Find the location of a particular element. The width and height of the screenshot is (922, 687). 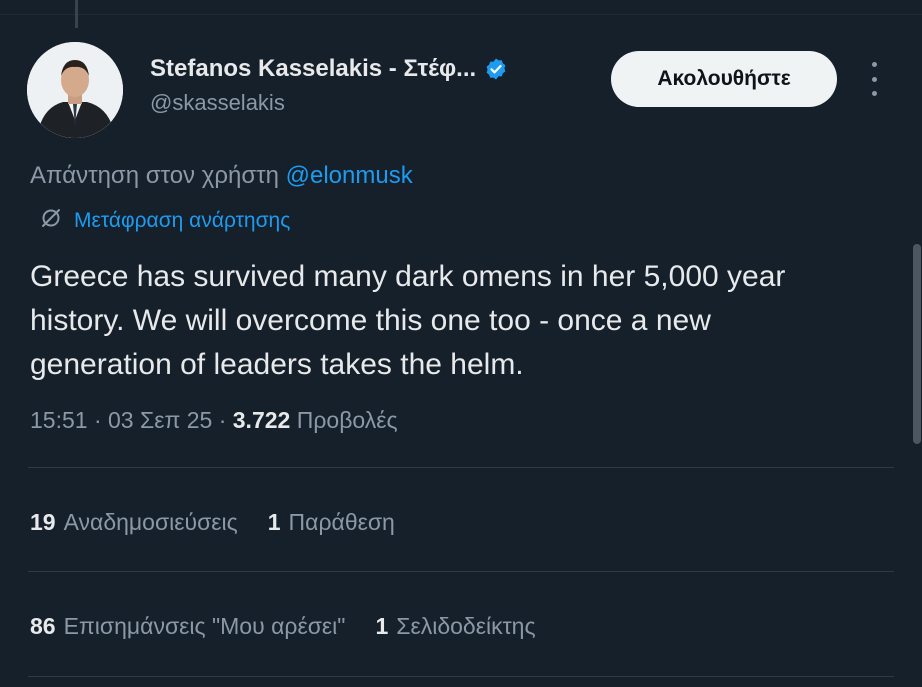

reposts-stat: 19 Αναδημοσιεύσεις is located at coordinates (134, 522).